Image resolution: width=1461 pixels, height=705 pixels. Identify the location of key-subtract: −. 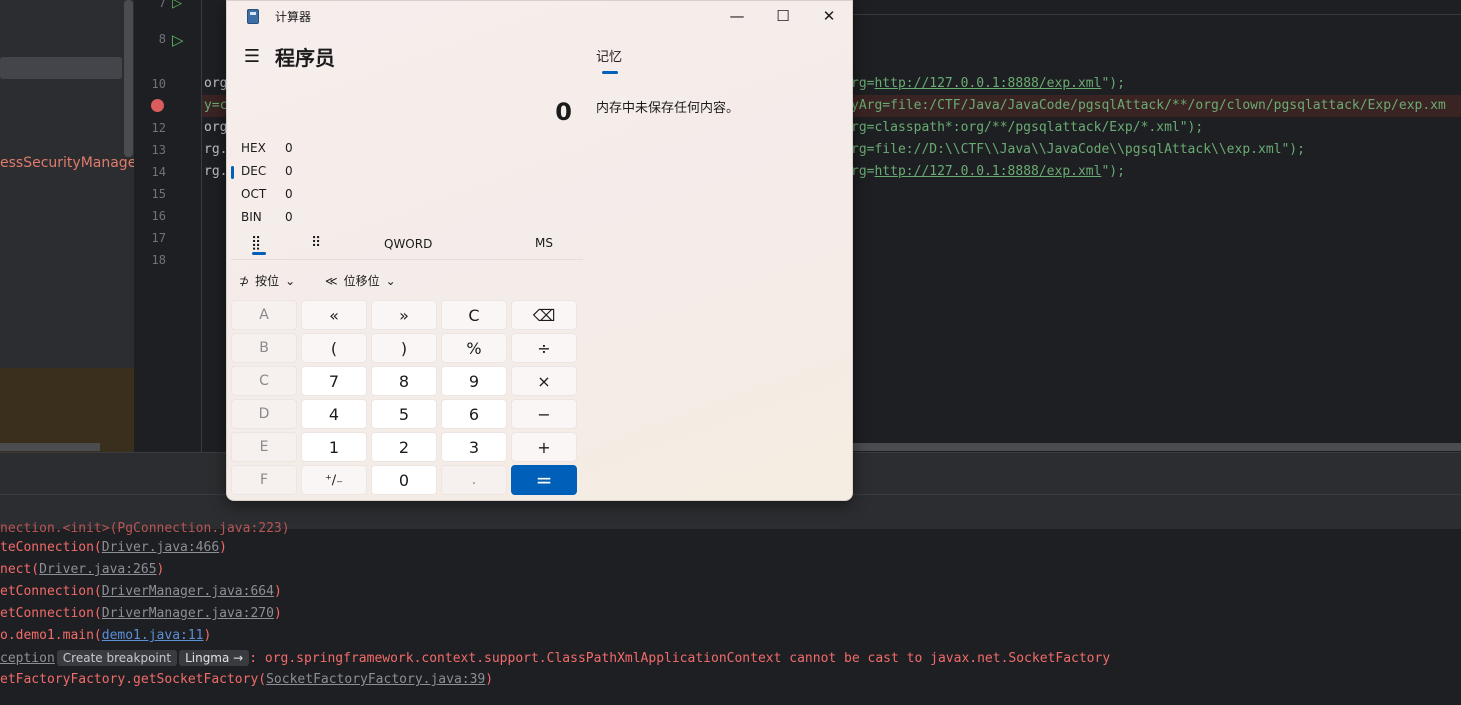
(544, 414).